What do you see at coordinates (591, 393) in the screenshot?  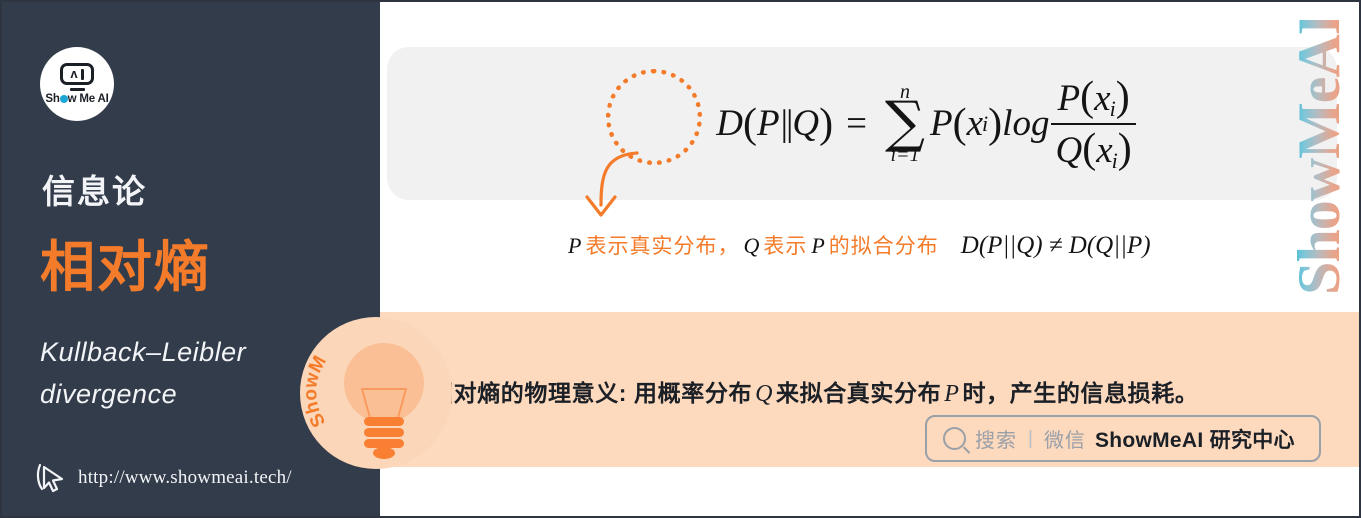 I see `insight-text-1: 相对熵的物理意义: 用概率分布` at bounding box center [591, 393].